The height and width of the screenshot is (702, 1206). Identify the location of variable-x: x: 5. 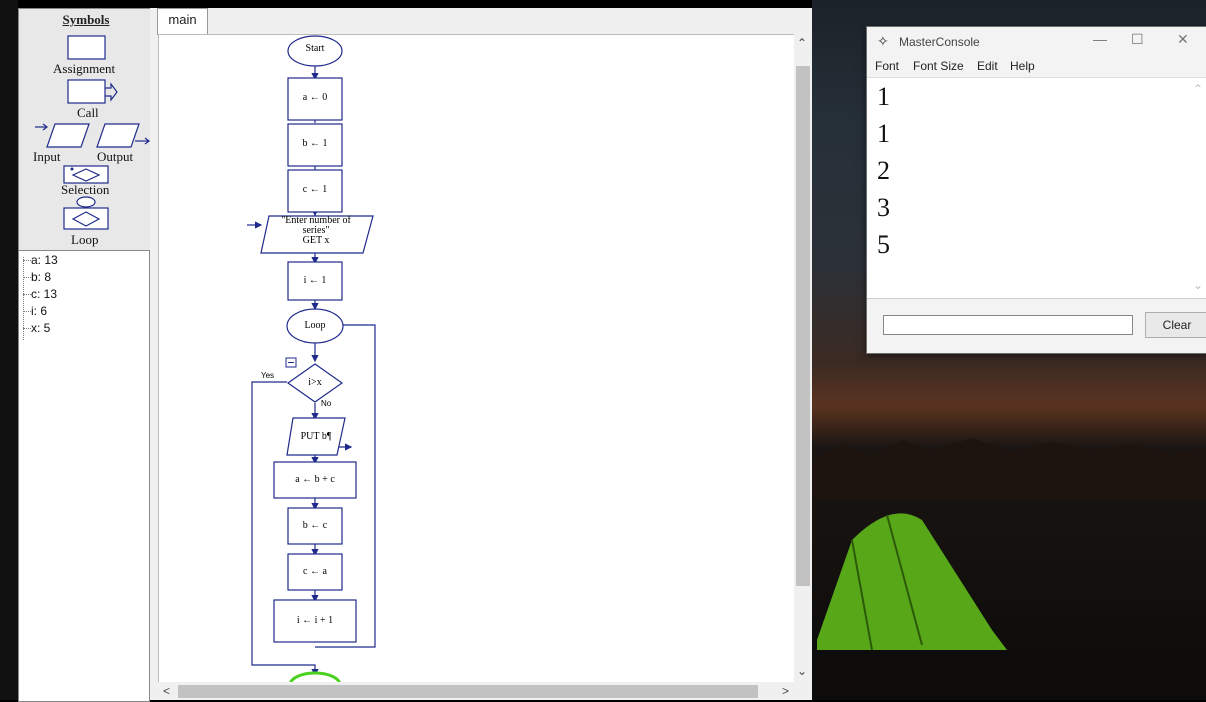
(40, 328).